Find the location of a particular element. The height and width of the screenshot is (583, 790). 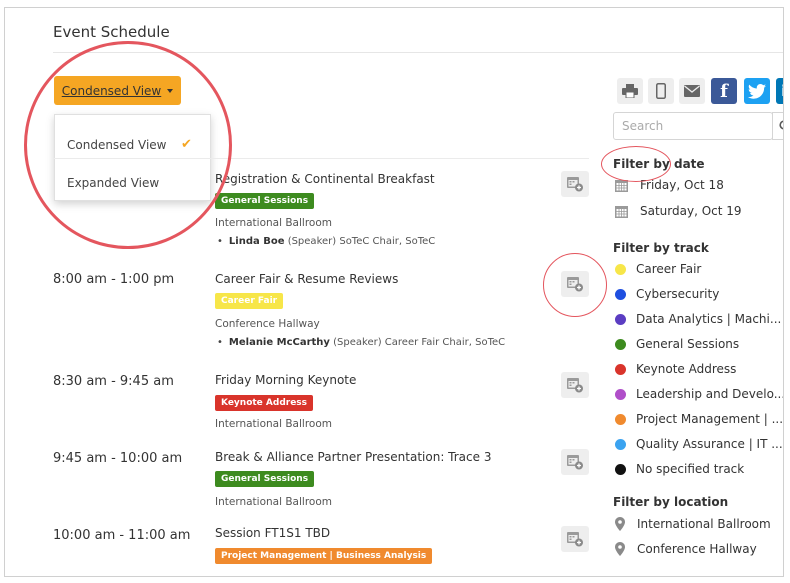

filter-track-item: No specified track is located at coordinates (679, 469).